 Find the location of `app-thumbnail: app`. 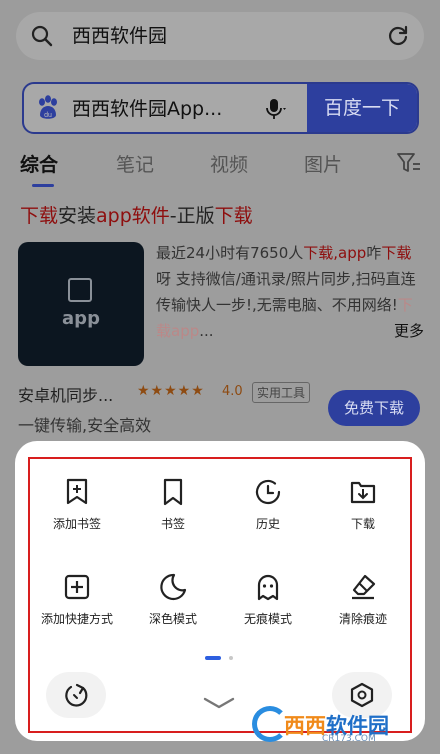

app-thumbnail: app is located at coordinates (81, 304).